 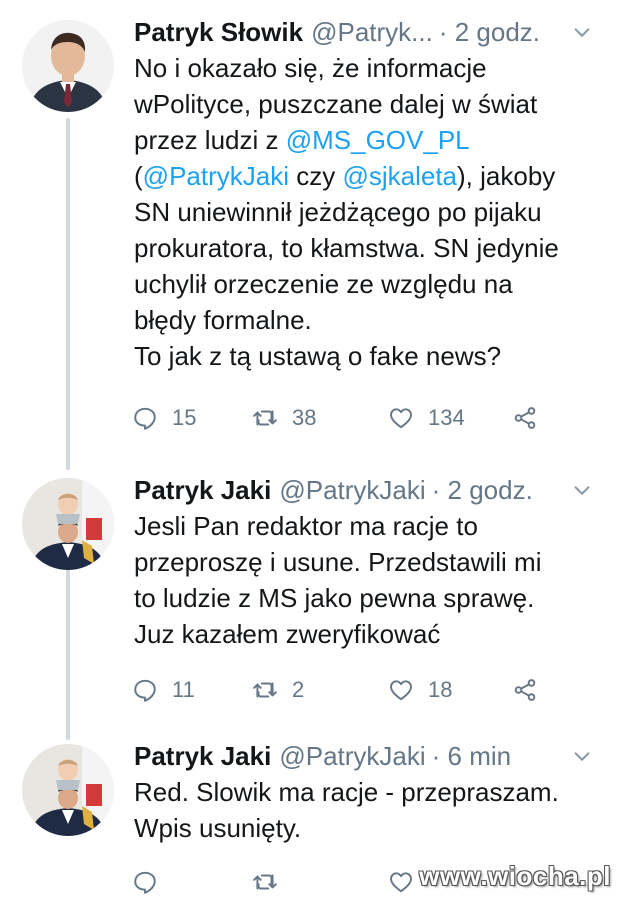 I want to click on text-segment: wPolityce, puszczane dalej w świat, so click(x=336, y=104).